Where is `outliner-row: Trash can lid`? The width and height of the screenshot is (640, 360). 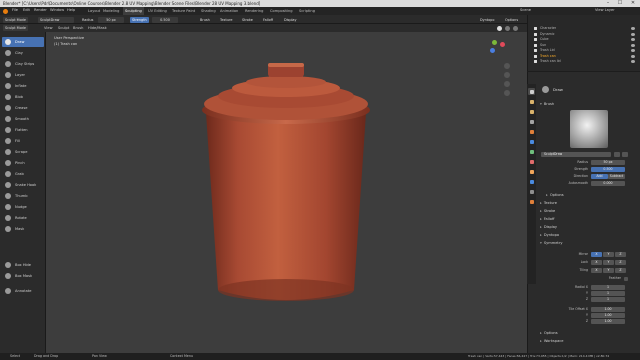
outliner-row: Trash can lid is located at coordinates (550, 61).